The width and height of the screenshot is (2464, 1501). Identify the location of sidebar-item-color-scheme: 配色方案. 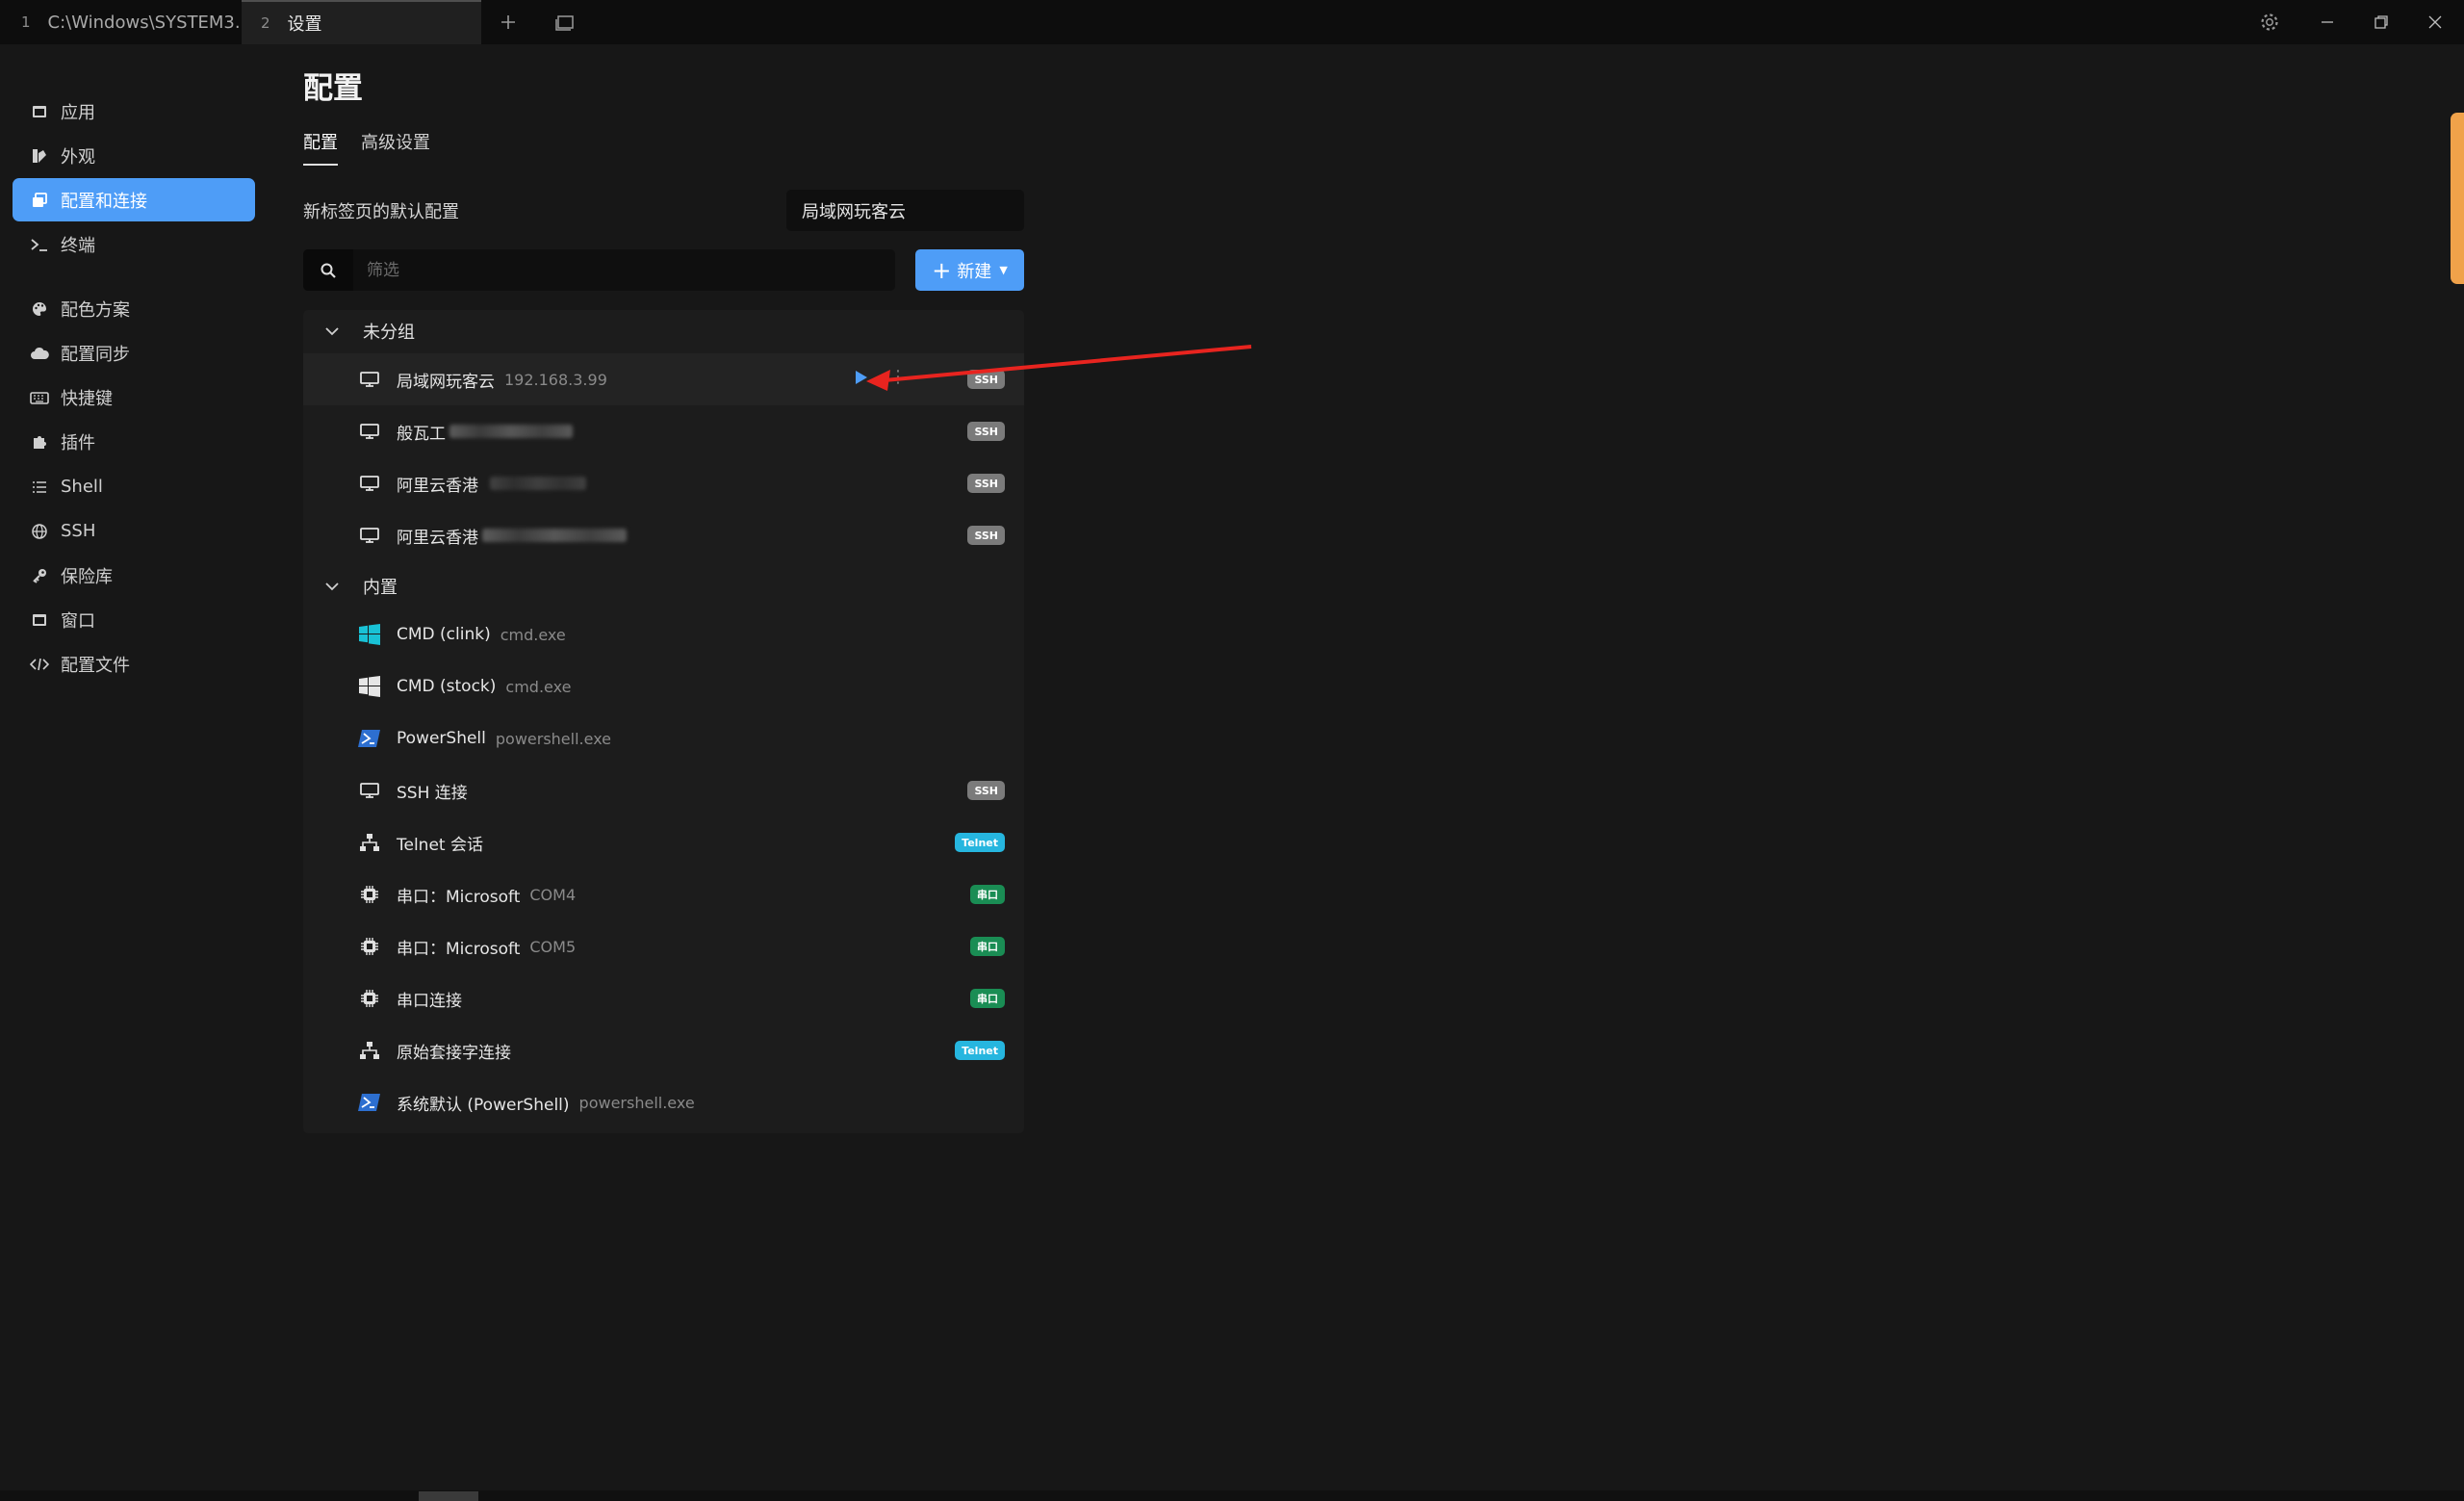
(134, 308).